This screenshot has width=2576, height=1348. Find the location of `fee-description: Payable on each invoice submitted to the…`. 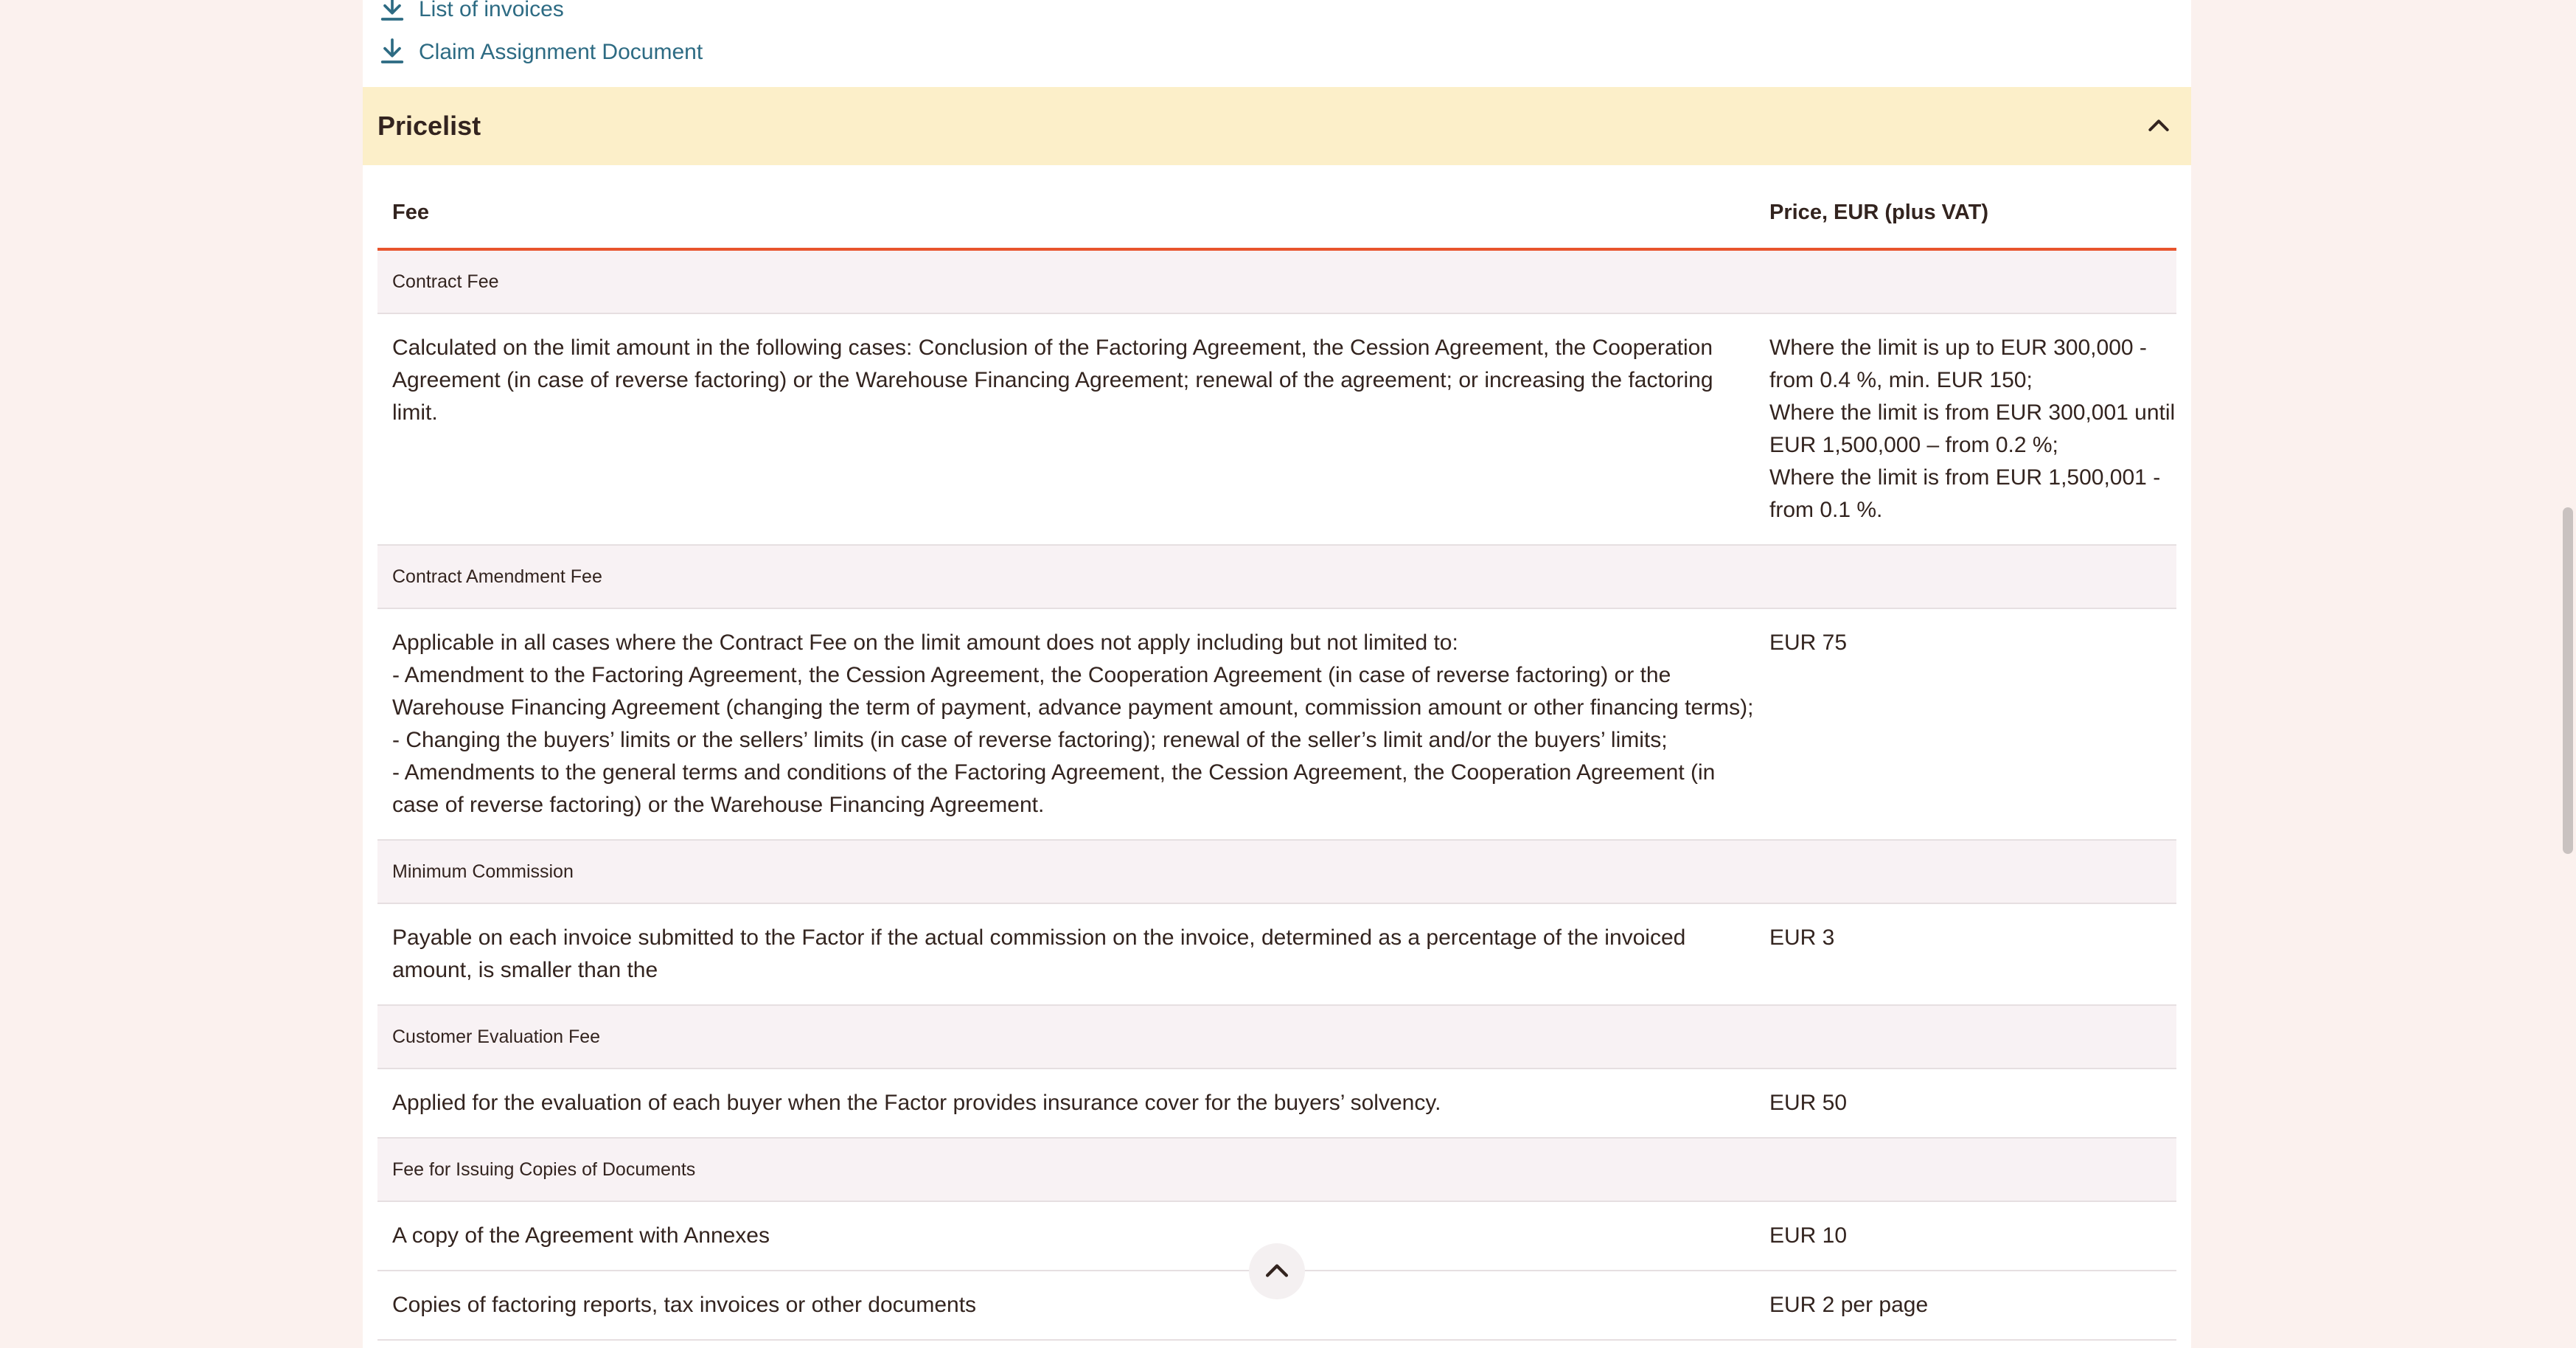

fee-description: Payable on each invoice submitted to the… is located at coordinates (1039, 953).